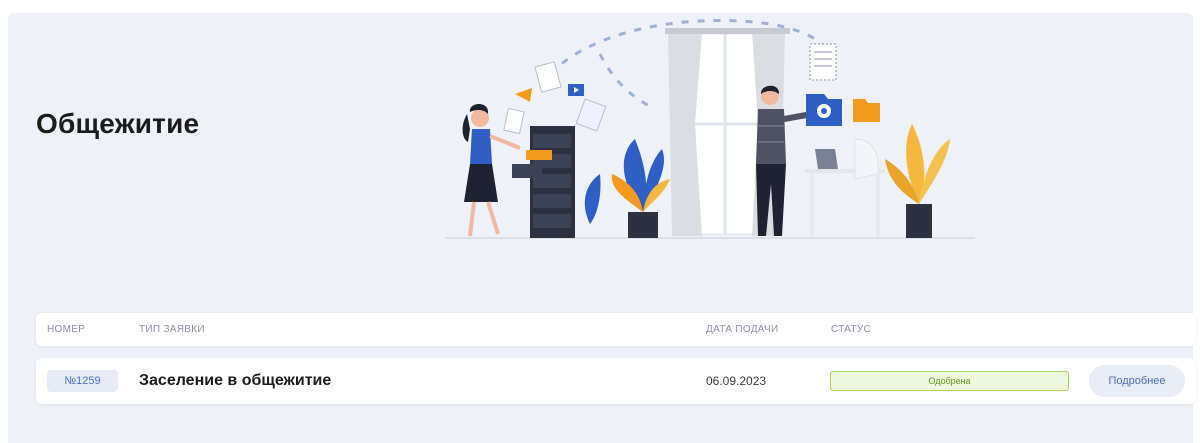  I want to click on request-date: 06.09.2023, so click(736, 381).